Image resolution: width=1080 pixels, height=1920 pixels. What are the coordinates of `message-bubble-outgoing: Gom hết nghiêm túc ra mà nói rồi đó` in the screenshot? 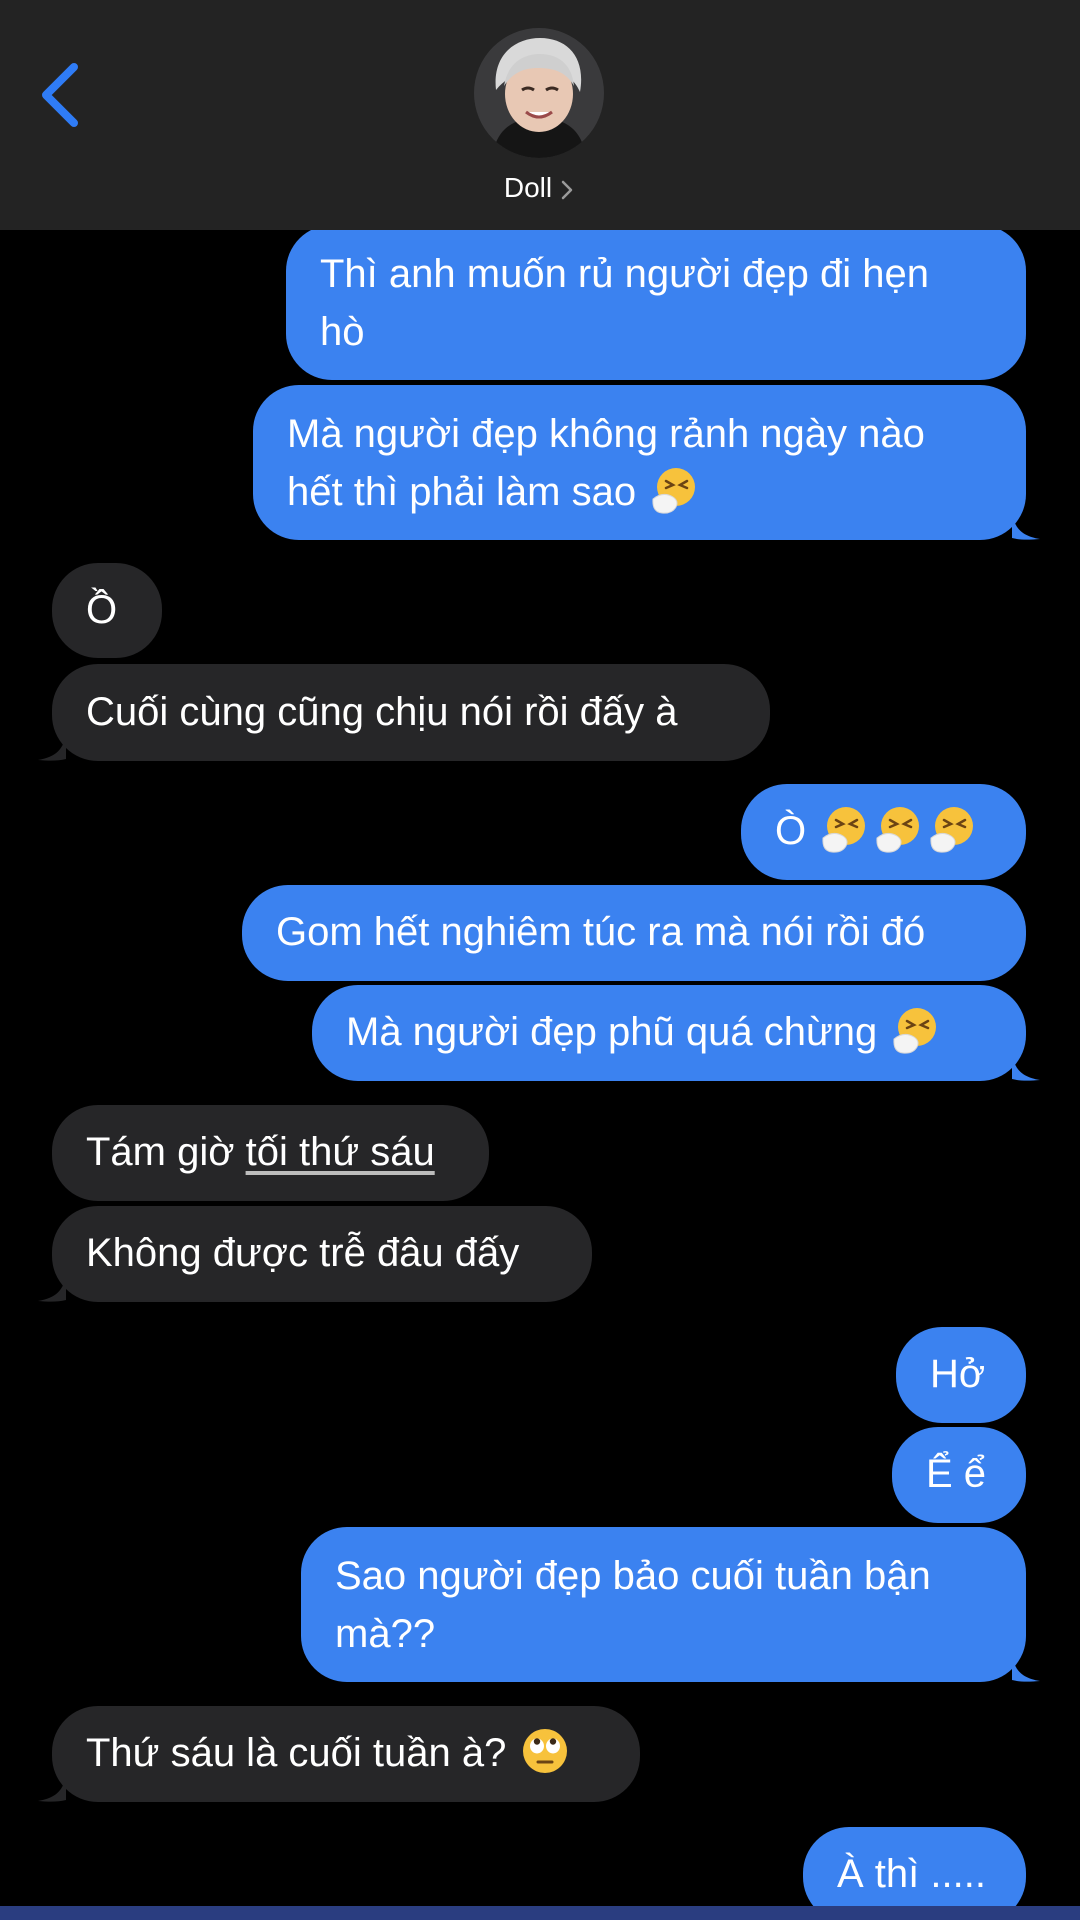 It's located at (634, 933).